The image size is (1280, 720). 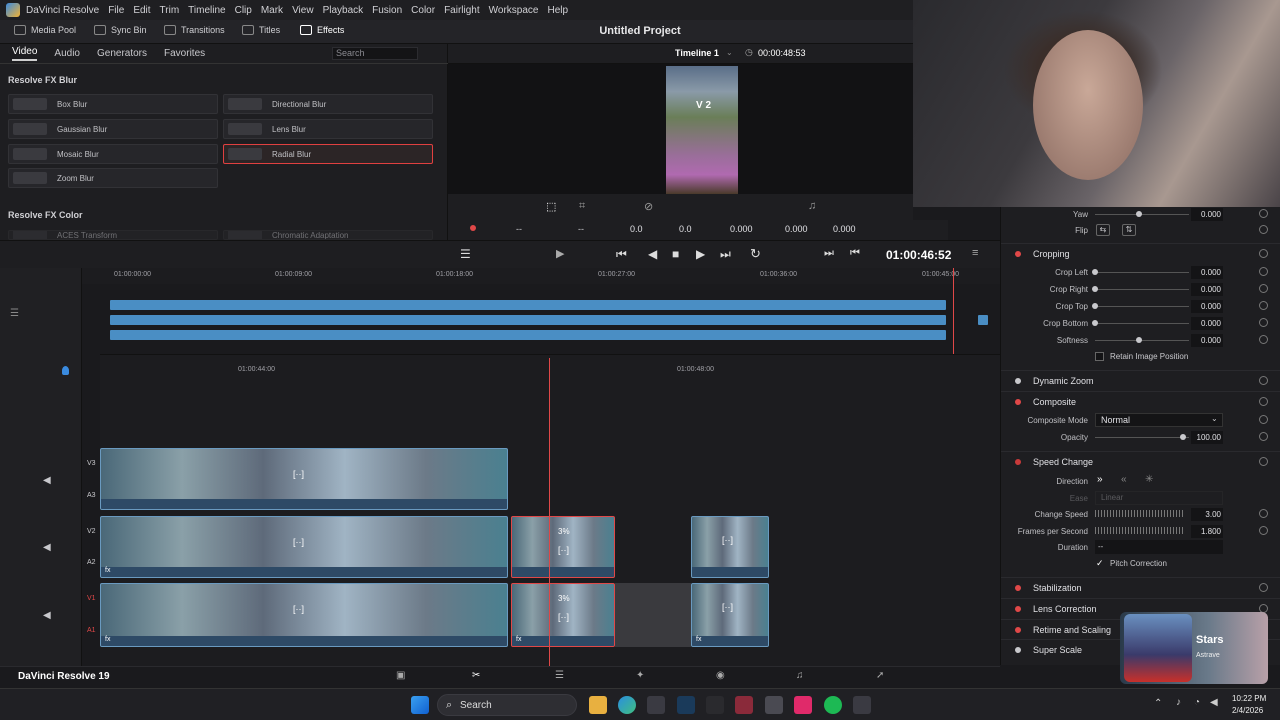 I want to click on menu-workspace: Workspace, so click(x=514, y=10).